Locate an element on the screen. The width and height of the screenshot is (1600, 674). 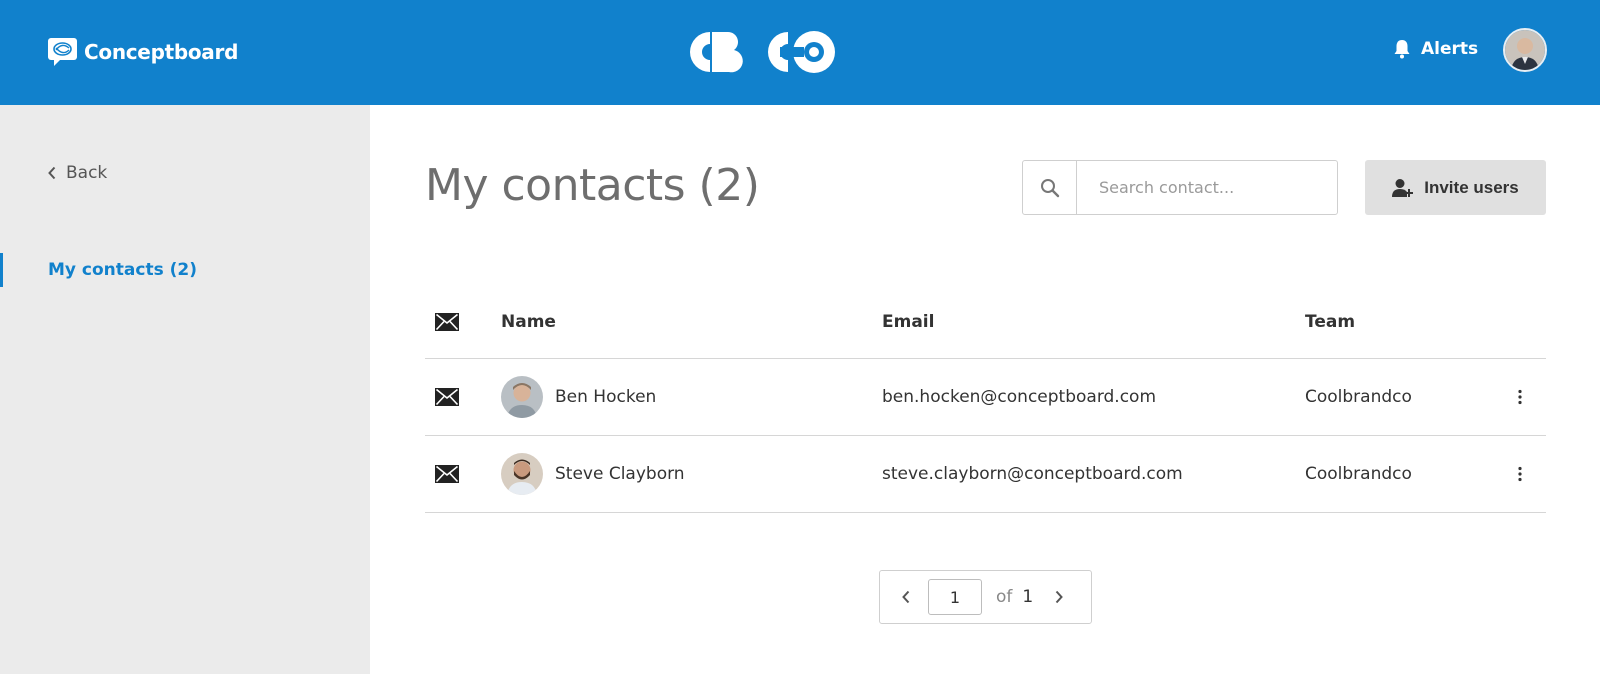
invite-users-button: Invite users is located at coordinates (1455, 187).